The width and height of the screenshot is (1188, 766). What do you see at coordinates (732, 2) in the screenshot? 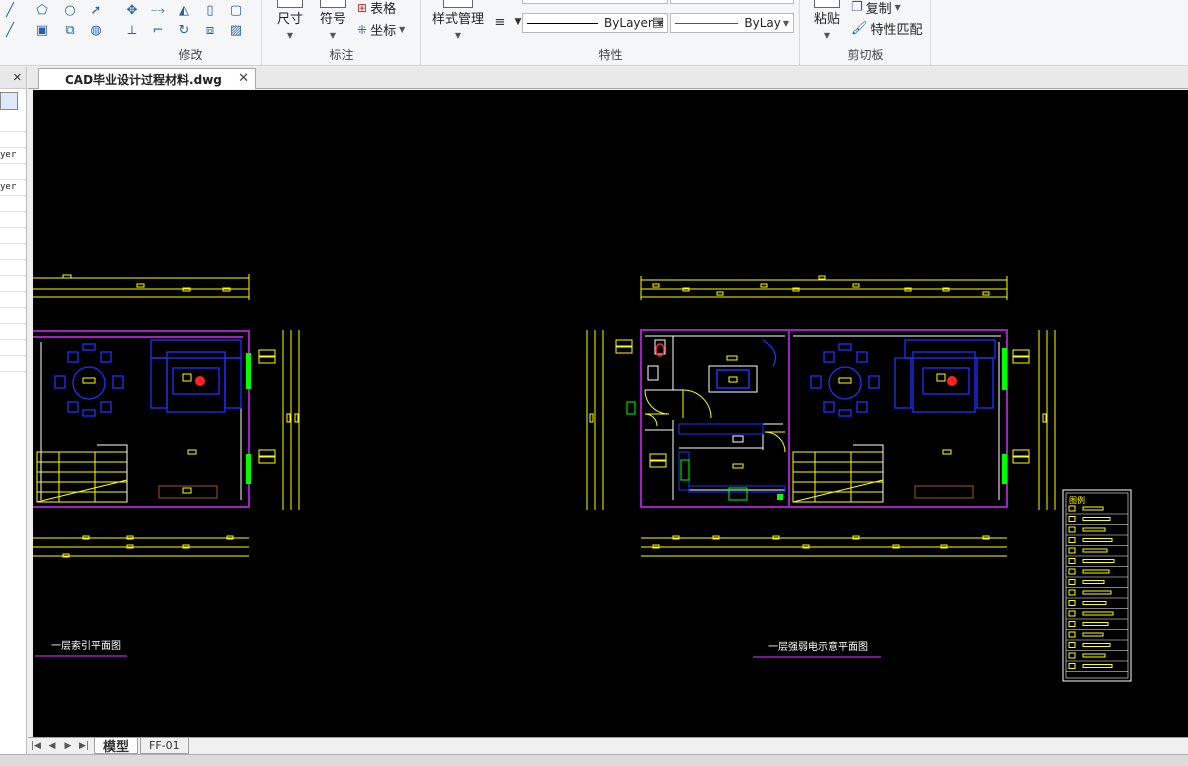
I see `color-top-combo` at bounding box center [732, 2].